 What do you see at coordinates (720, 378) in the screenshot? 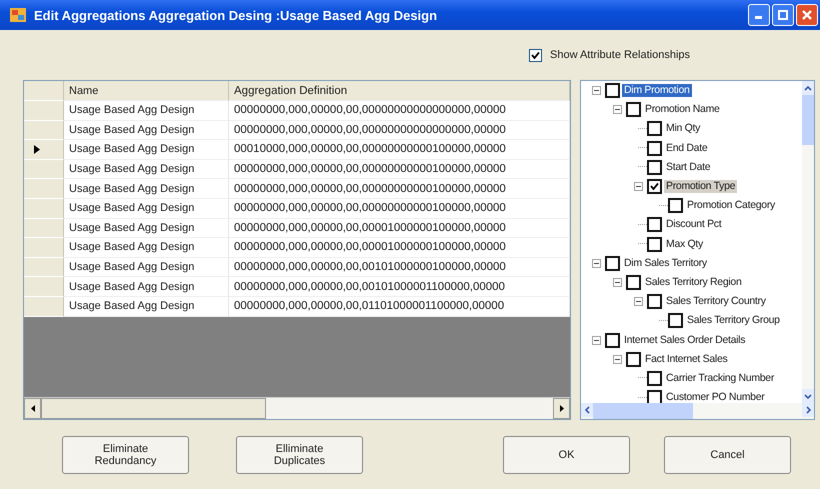
I see `tree-item: Carrier Tracking Number` at bounding box center [720, 378].